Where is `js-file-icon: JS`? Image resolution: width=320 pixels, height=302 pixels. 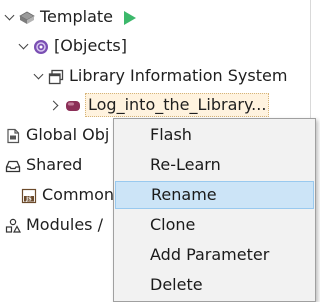
js-file-icon: JS is located at coordinates (29, 195).